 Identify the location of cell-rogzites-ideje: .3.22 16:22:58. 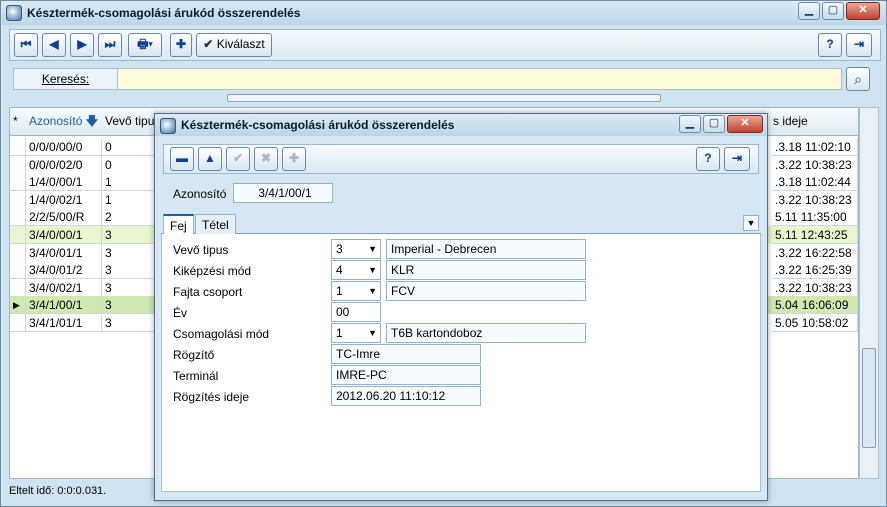
(815, 252).